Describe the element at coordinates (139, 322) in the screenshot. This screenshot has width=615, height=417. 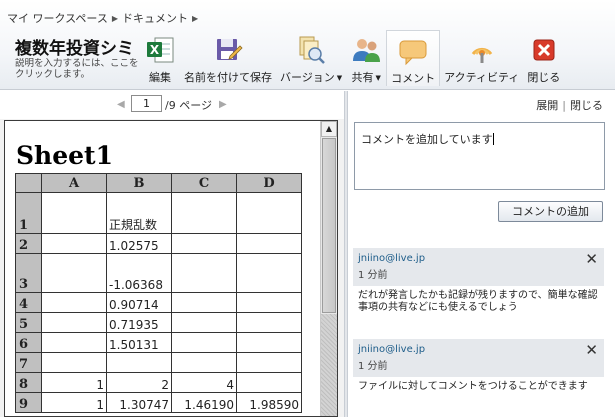
I see `sheet-cell: 0.71935` at that location.